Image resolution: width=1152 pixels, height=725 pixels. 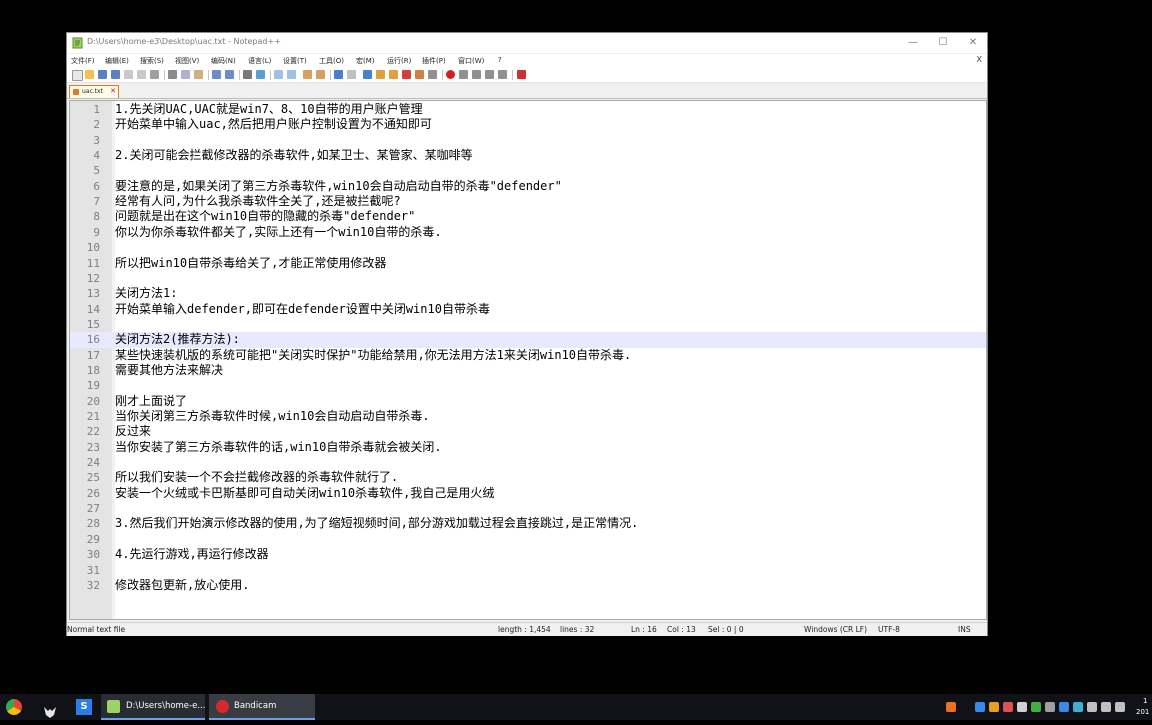 I want to click on stop-macro-icon, so click(x=463, y=74).